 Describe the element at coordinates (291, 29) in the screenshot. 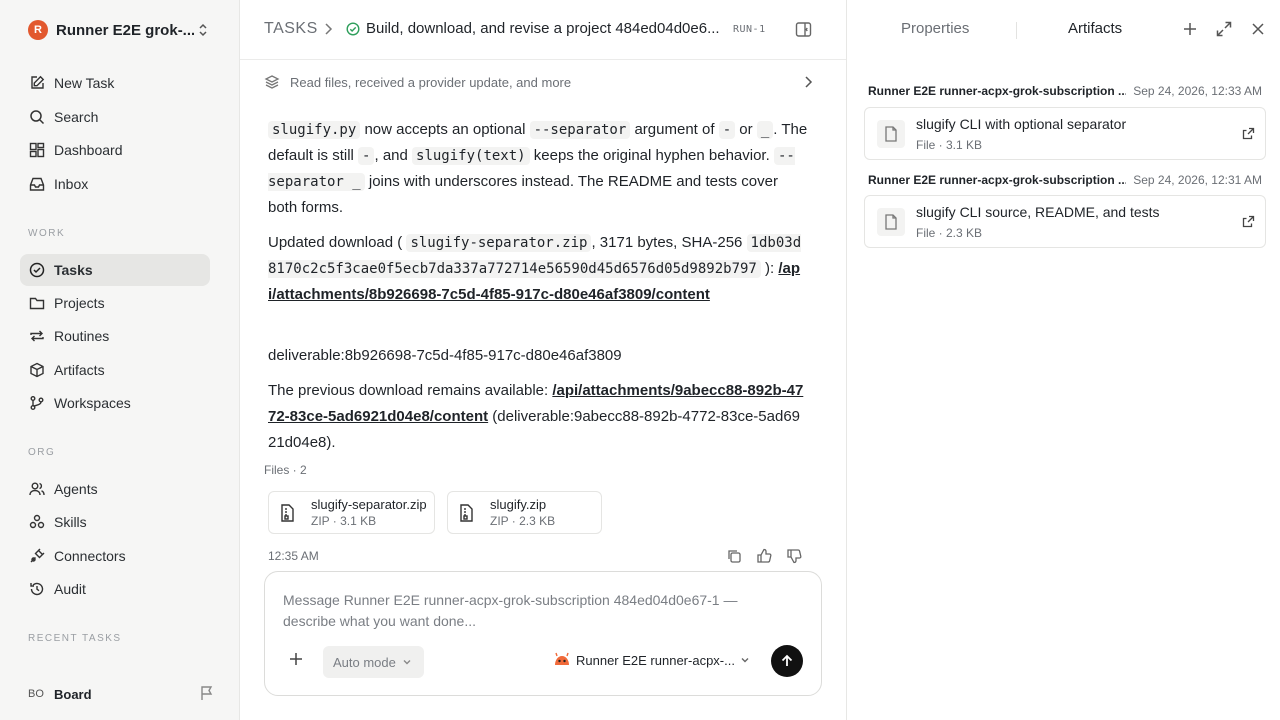

I see `breadcrumb-tasks: TASKS` at that location.